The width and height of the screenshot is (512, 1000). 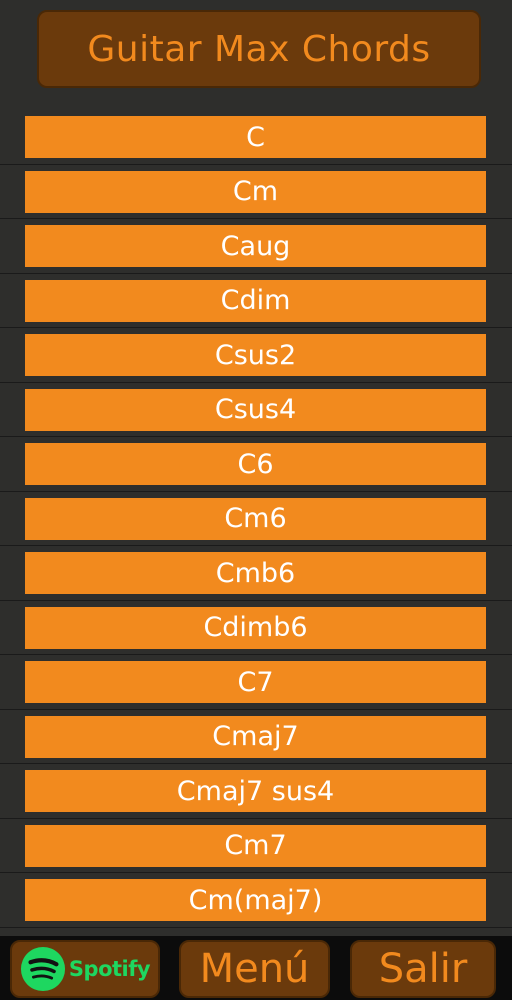 I want to click on list-item: Cm6, so click(x=256, y=519).